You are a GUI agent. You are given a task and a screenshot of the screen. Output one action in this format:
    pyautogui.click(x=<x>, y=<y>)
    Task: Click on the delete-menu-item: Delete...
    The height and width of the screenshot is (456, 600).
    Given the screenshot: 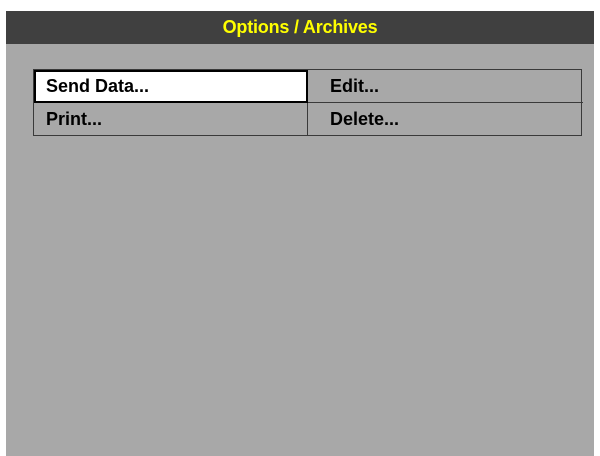 What is the action you would take?
    pyautogui.click(x=445, y=119)
    